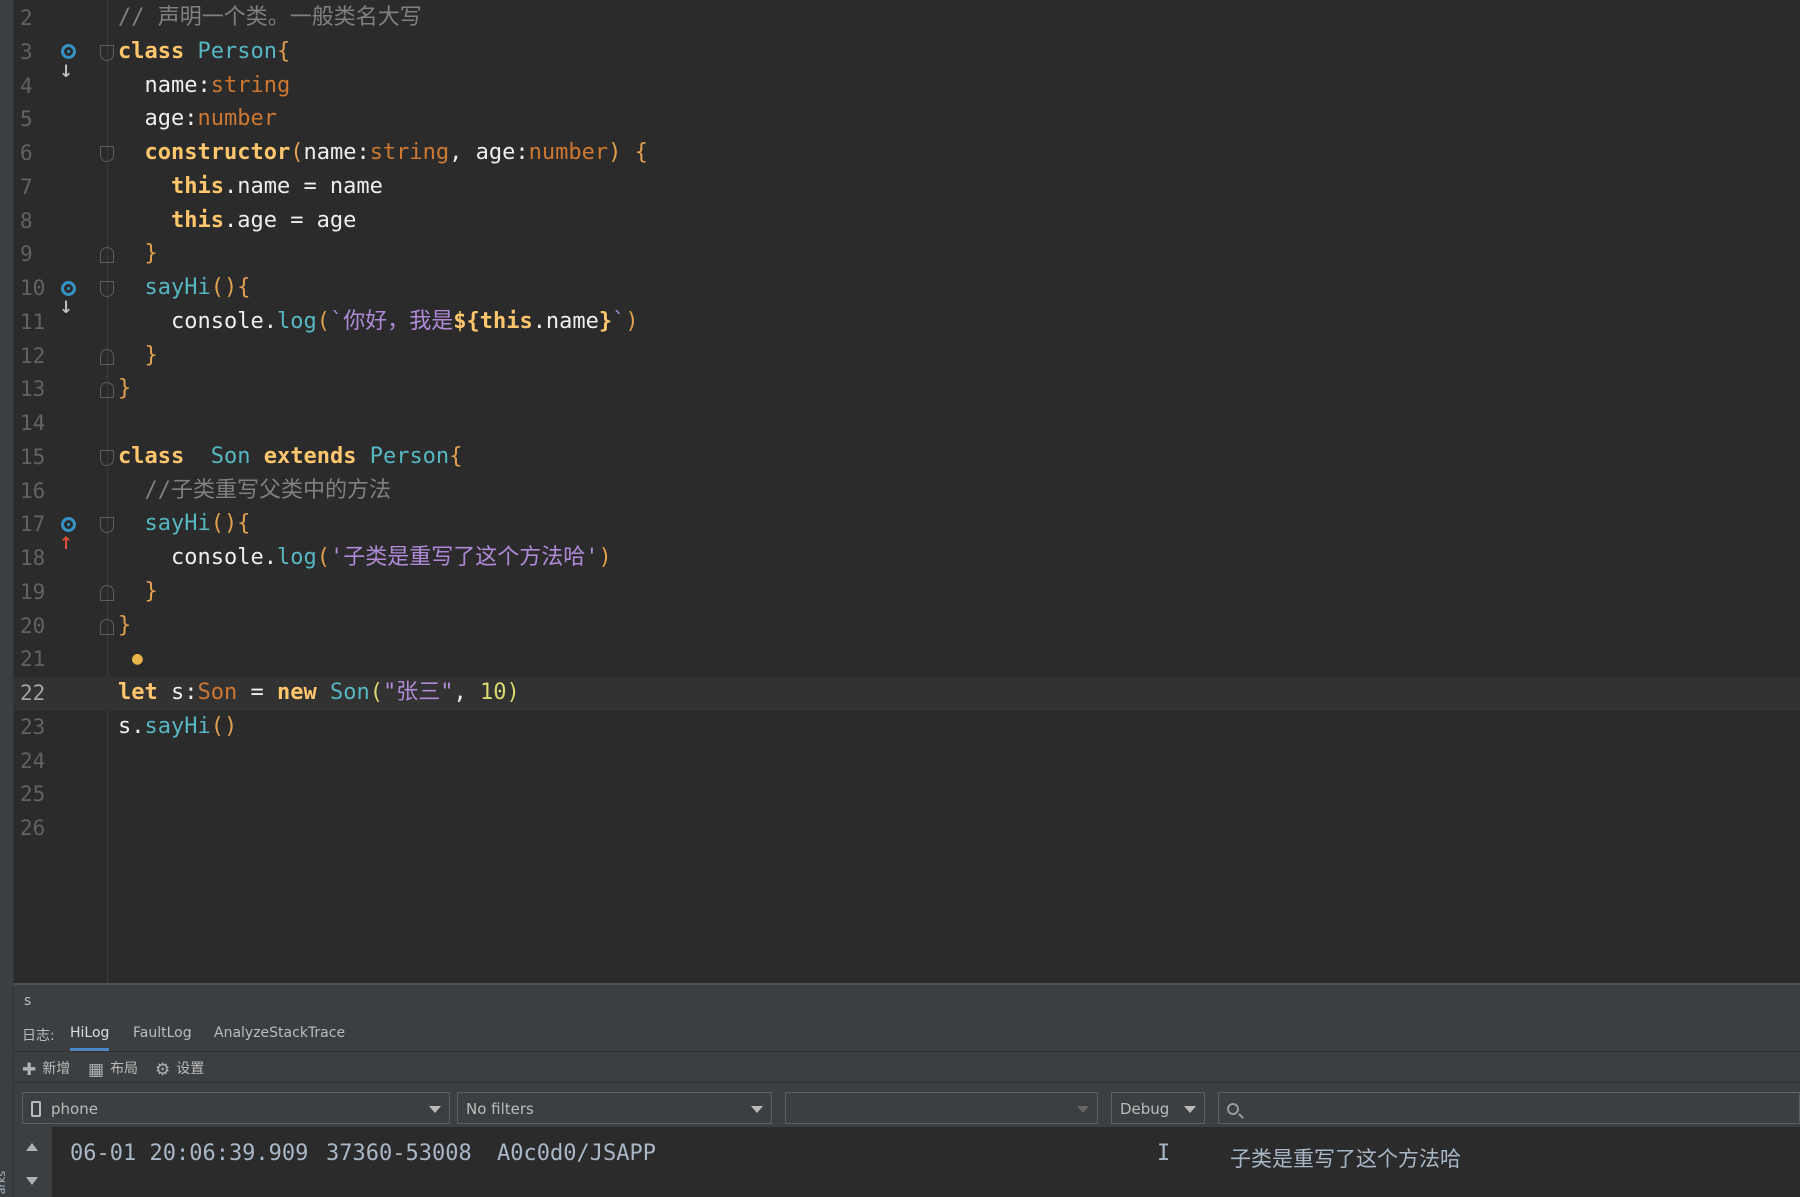  I want to click on log-time: 06-01 20:06:39.909, so click(189, 1153).